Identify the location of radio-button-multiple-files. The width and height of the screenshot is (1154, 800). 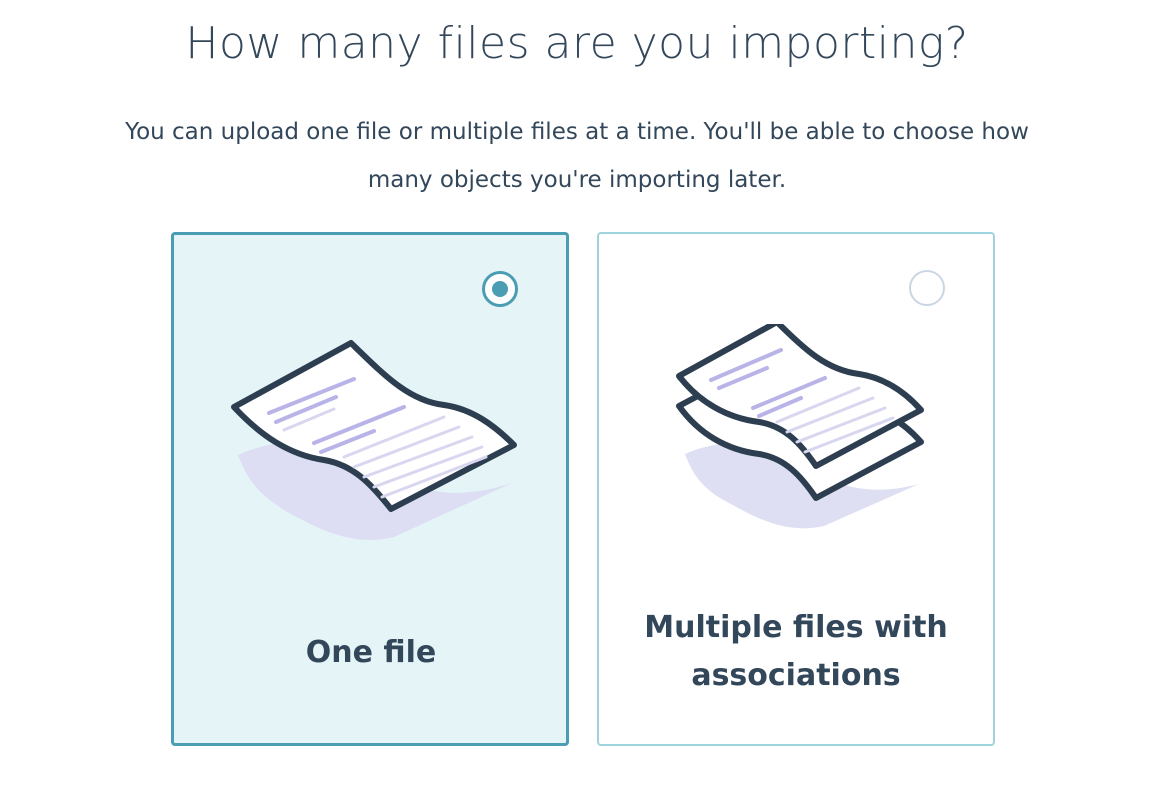
(927, 288).